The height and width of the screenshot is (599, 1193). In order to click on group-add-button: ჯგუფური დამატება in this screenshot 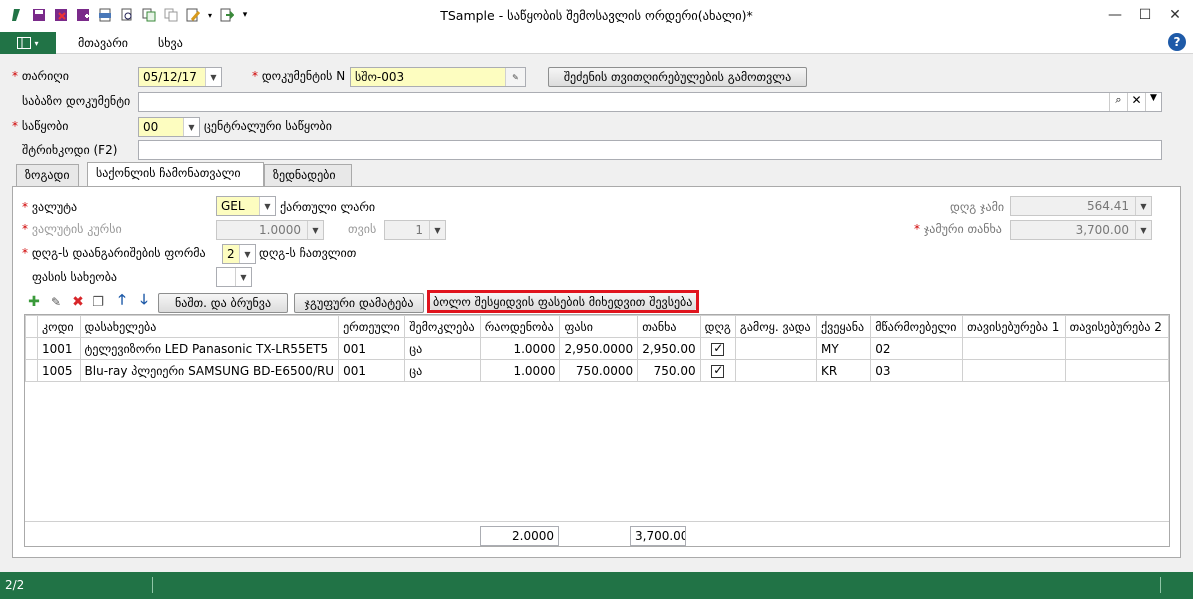, I will do `click(359, 303)`.